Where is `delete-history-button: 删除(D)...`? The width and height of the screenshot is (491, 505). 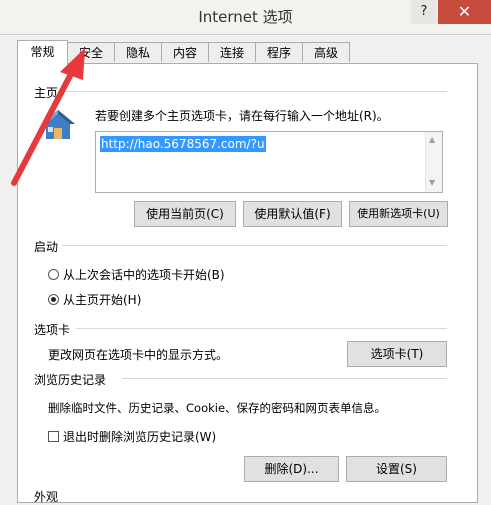 delete-history-button: 删除(D)... is located at coordinates (291, 469).